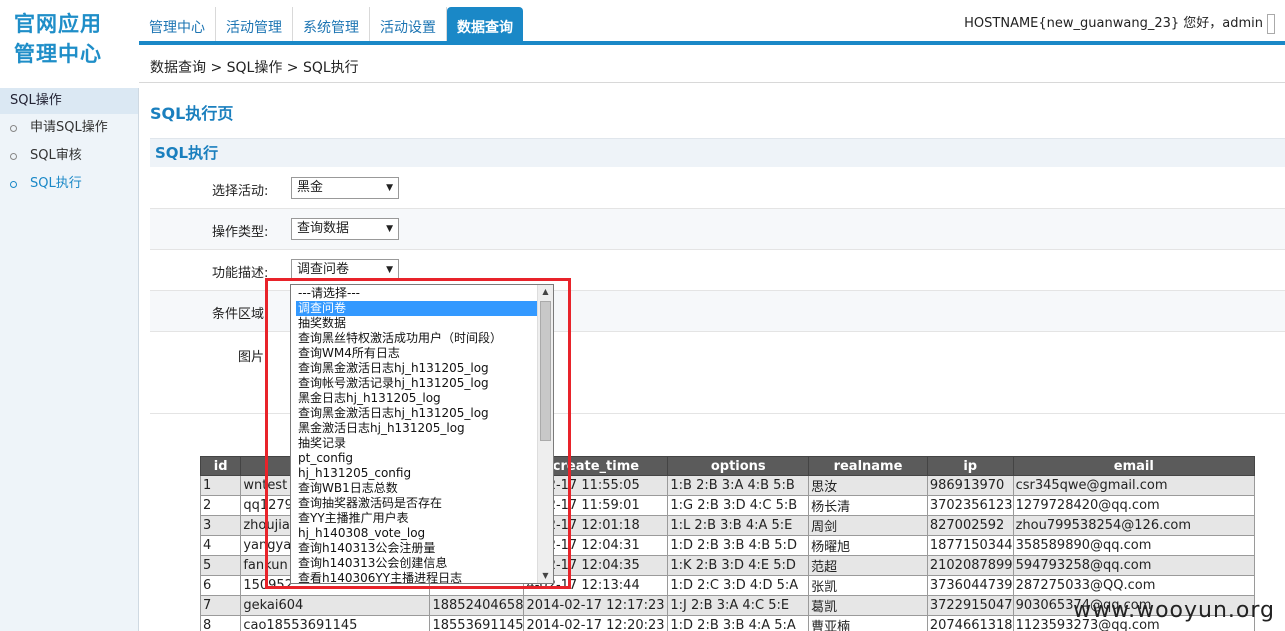 The width and height of the screenshot is (1285, 631). Describe the element at coordinates (1134, 545) in the screenshot. I see `table-cell: 358589890@qq.com` at that location.